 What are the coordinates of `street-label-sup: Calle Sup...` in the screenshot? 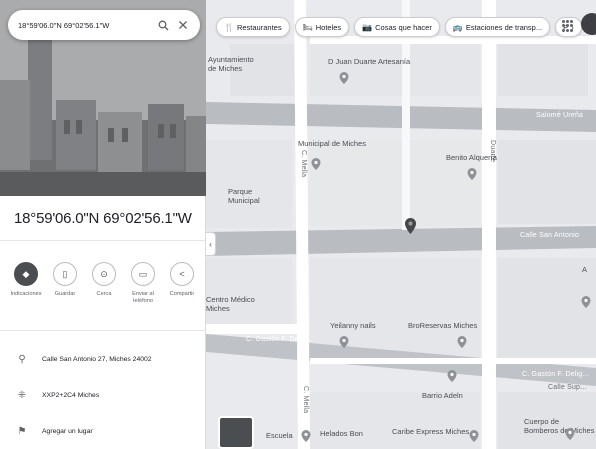 It's located at (567, 387).